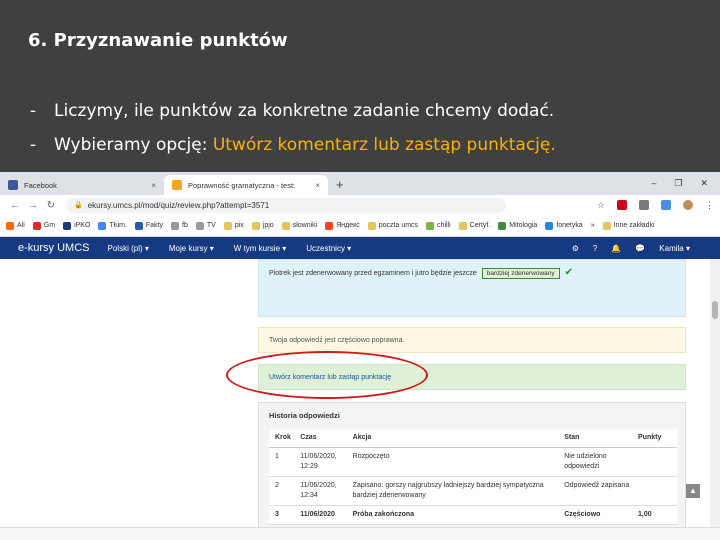 This screenshot has height=540, width=720. What do you see at coordinates (262, 225) in the screenshot?
I see `bookmark-item: jpjo` at bounding box center [262, 225].